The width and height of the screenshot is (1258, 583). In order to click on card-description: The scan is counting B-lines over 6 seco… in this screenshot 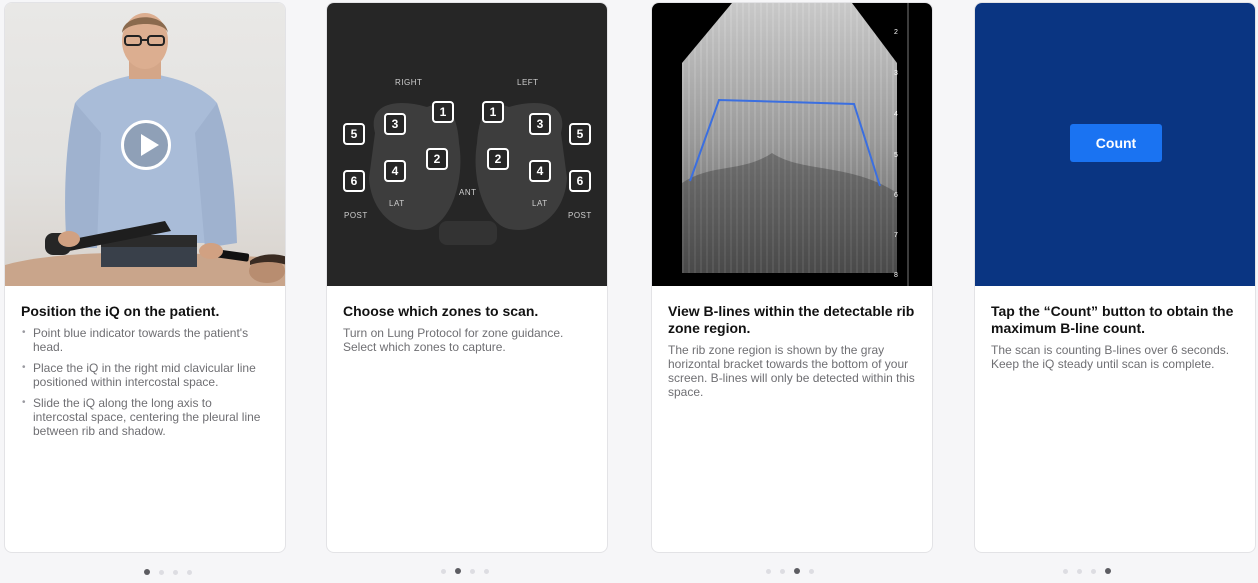, I will do `click(1110, 357)`.